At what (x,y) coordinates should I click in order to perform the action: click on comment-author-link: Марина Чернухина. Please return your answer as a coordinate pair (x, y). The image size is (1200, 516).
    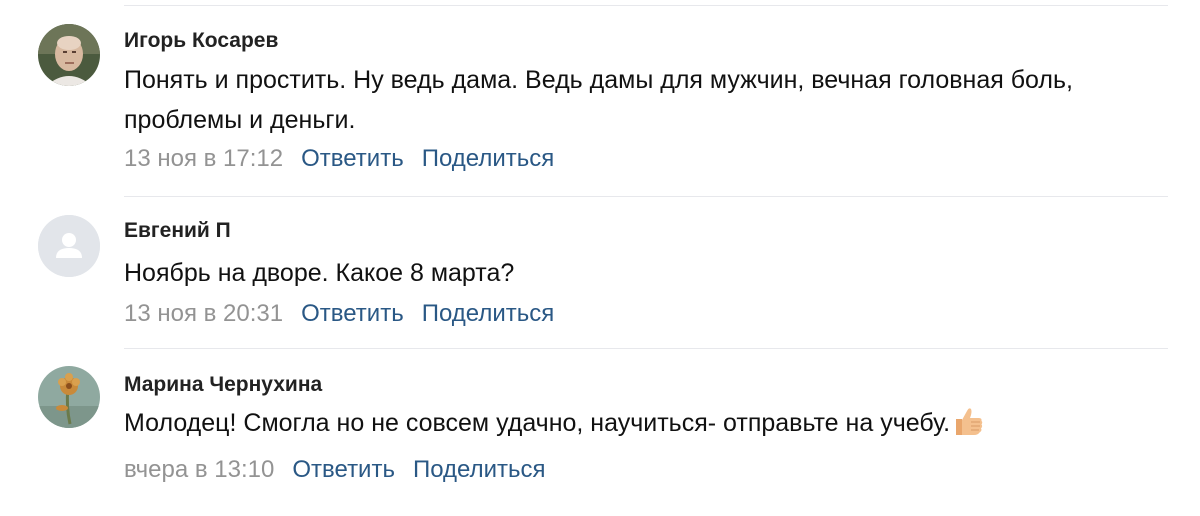
    Looking at the image, I should click on (223, 385).